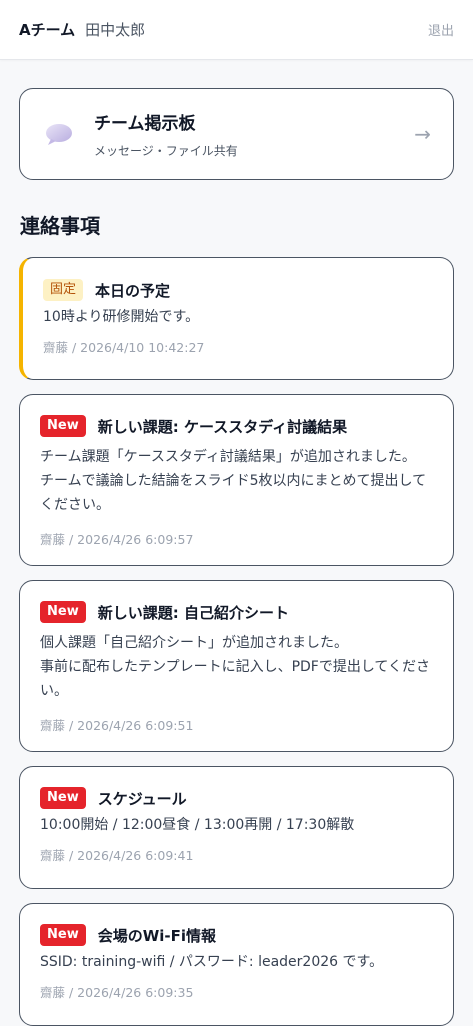  I want to click on logout-button: 退出, so click(441, 29).